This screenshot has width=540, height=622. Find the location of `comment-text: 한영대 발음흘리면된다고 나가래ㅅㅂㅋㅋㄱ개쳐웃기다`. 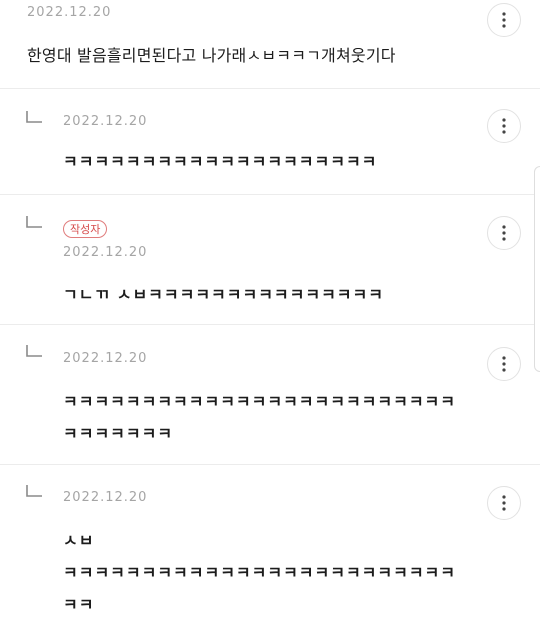

comment-text: 한영대 발음흘리면된다고 나가래ㅅㅂㅋㅋㄱ개쳐웃기다 is located at coordinates (211, 55).